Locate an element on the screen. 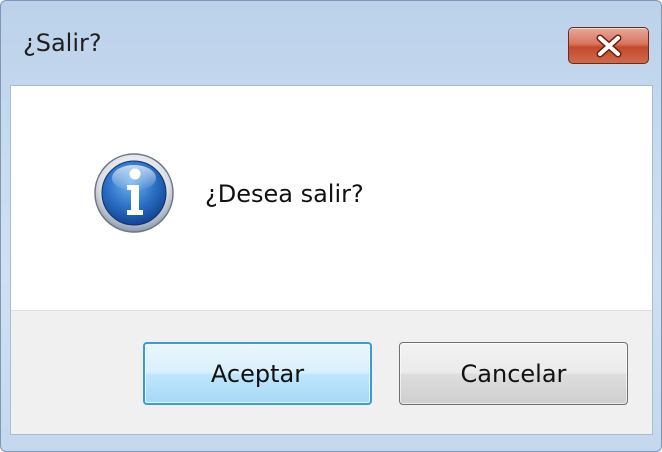 Image resolution: width=662 pixels, height=452 pixels. close-button is located at coordinates (608, 45).